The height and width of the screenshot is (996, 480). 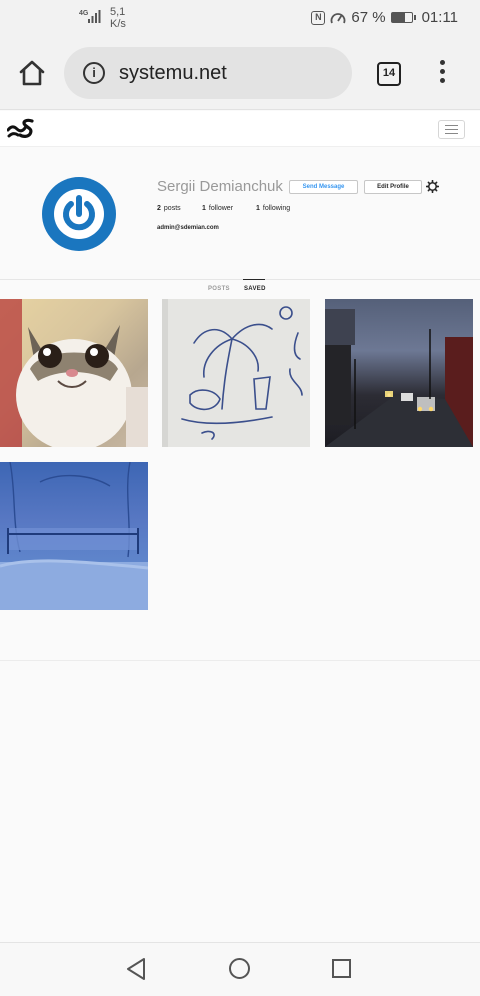 I want to click on following-stat: 1 following, so click(x=273, y=208).